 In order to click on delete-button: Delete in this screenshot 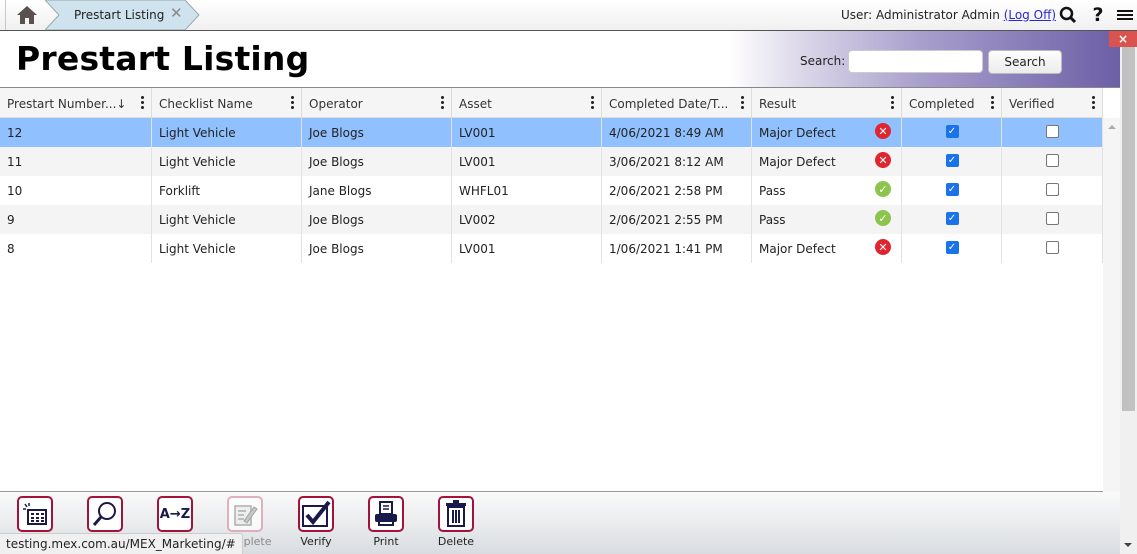, I will do `click(456, 524)`.